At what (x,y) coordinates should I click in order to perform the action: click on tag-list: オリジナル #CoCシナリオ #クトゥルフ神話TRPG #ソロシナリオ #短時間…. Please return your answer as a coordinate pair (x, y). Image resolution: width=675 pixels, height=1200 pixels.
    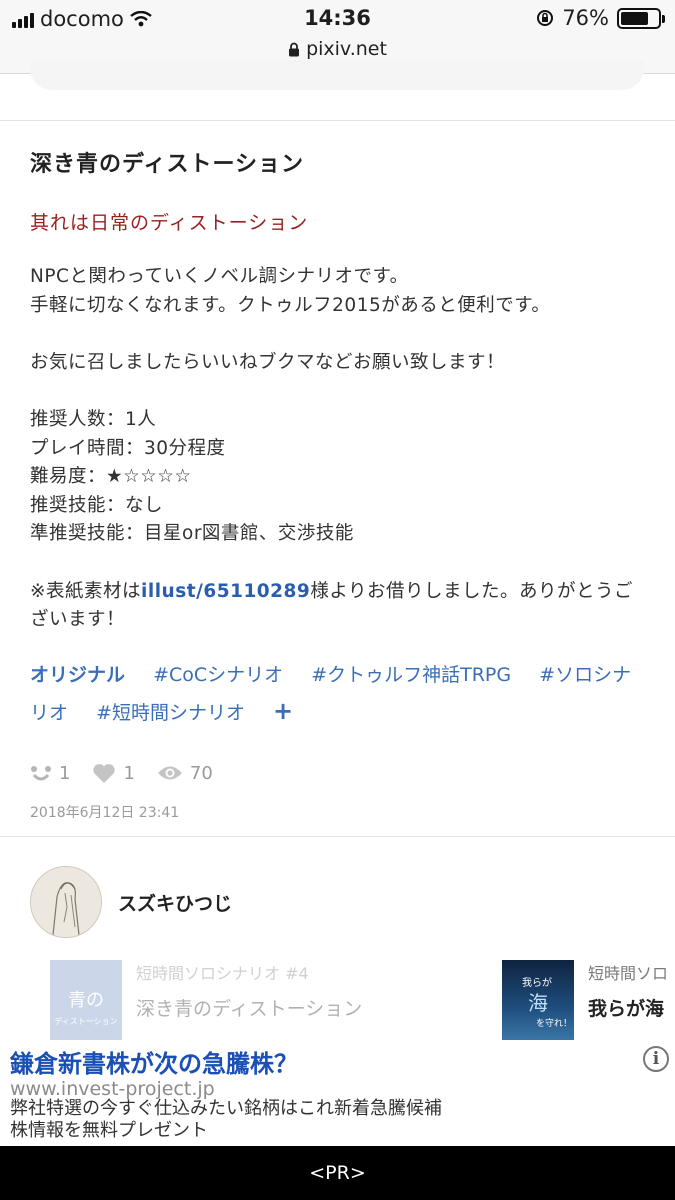
    Looking at the image, I should click on (337, 694).